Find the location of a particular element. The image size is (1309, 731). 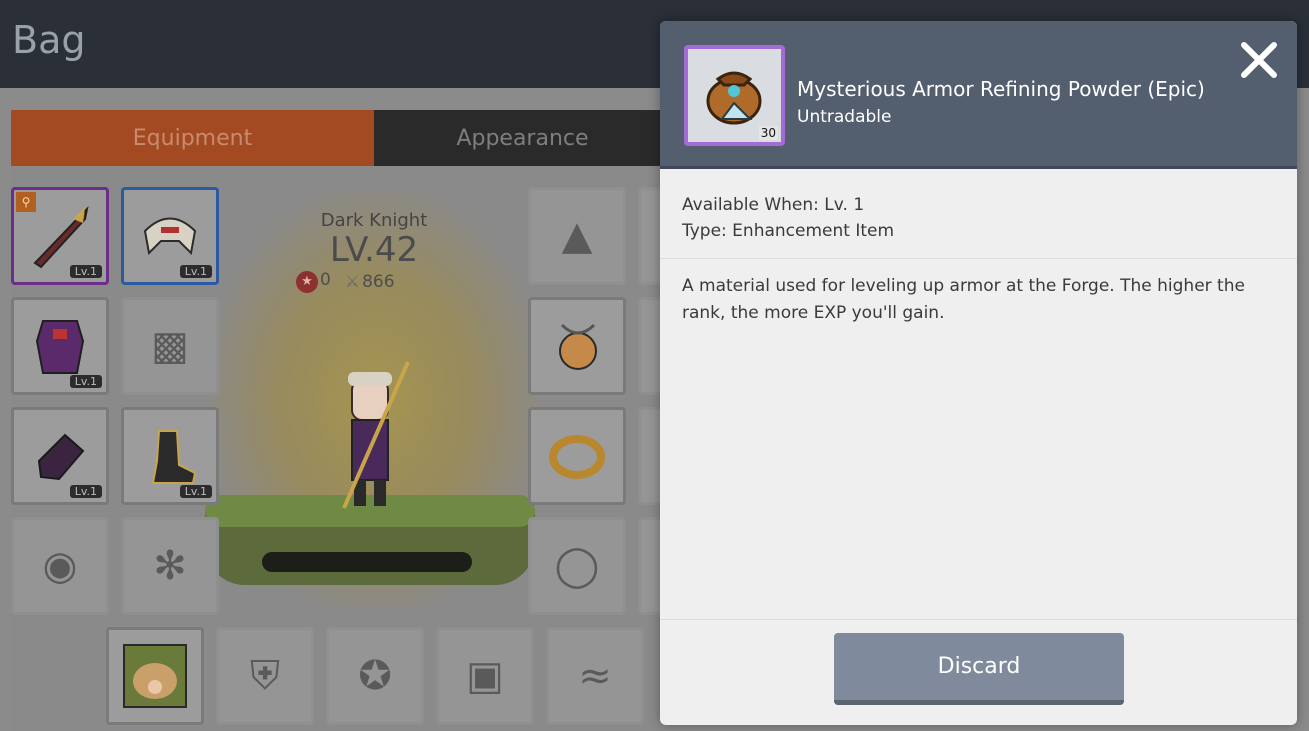

ring-outline-icon: ◯ is located at coordinates (577, 566).